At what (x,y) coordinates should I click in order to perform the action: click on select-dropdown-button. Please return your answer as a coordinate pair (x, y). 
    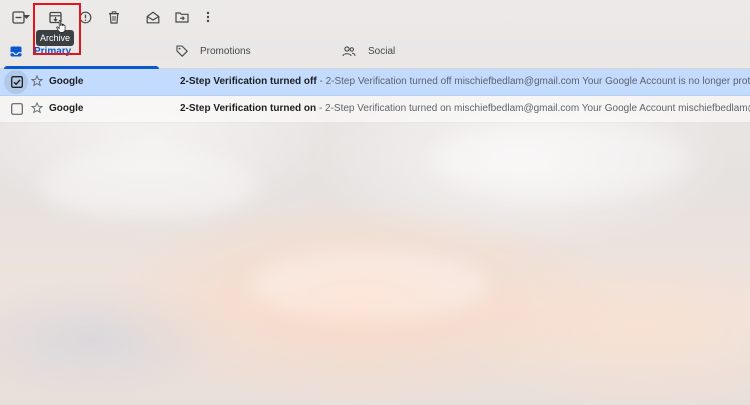
    Looking at the image, I should click on (26, 17).